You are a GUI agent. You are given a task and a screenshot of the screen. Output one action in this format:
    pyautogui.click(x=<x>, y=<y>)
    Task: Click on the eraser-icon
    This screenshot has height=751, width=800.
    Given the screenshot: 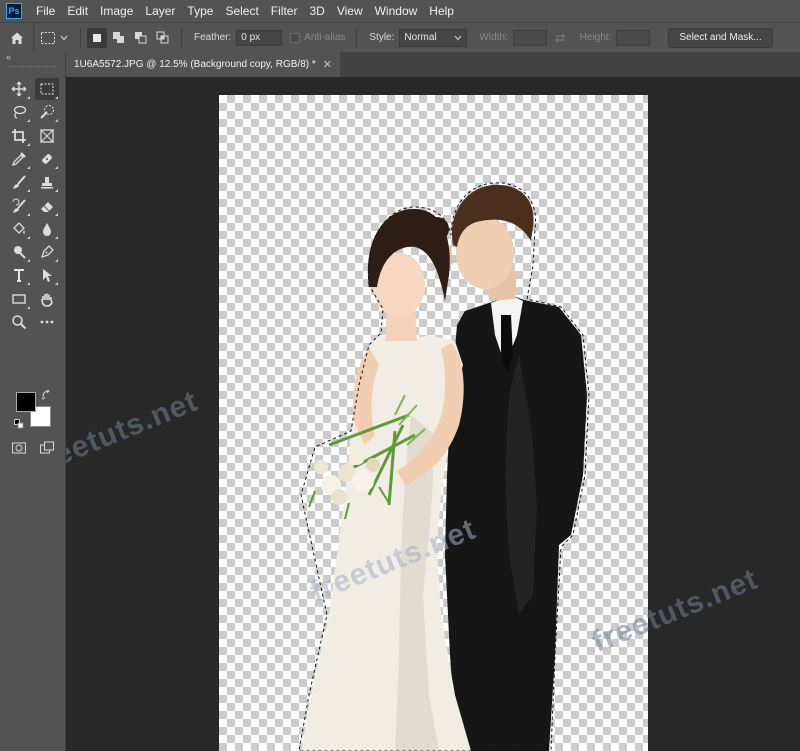 What is the action you would take?
    pyautogui.click(x=47, y=206)
    